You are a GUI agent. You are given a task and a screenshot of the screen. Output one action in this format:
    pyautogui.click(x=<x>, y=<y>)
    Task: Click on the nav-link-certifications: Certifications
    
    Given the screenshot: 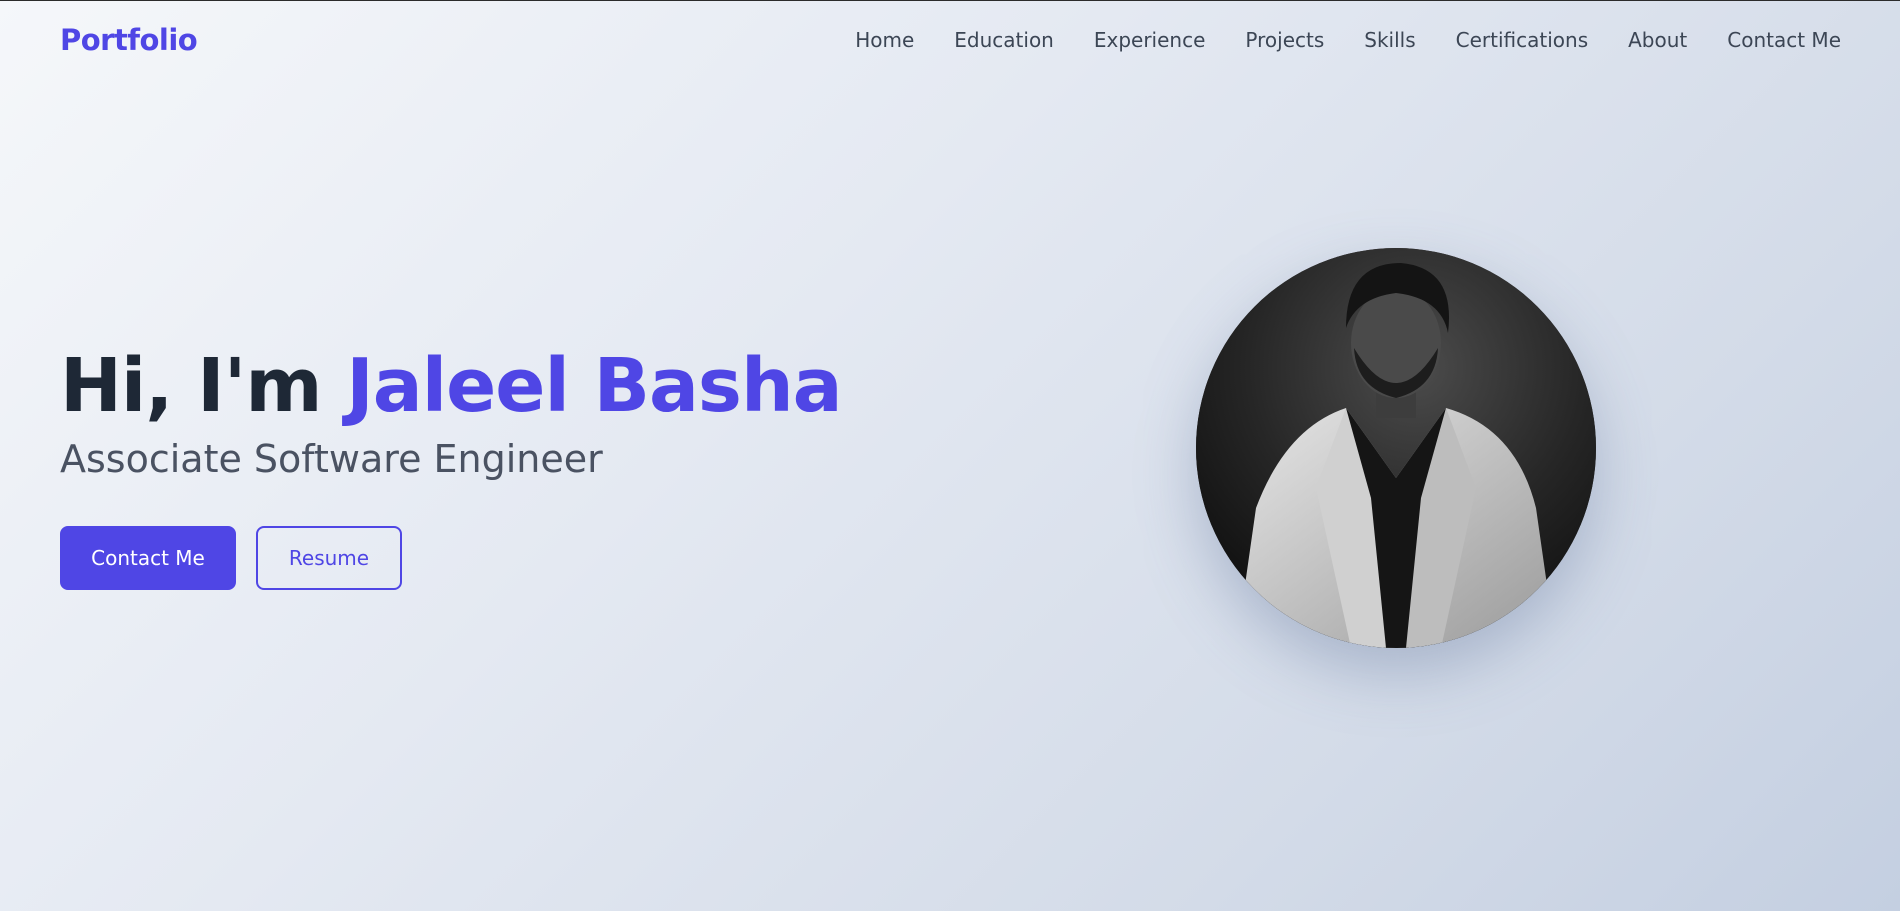 What is the action you would take?
    pyautogui.click(x=1522, y=40)
    